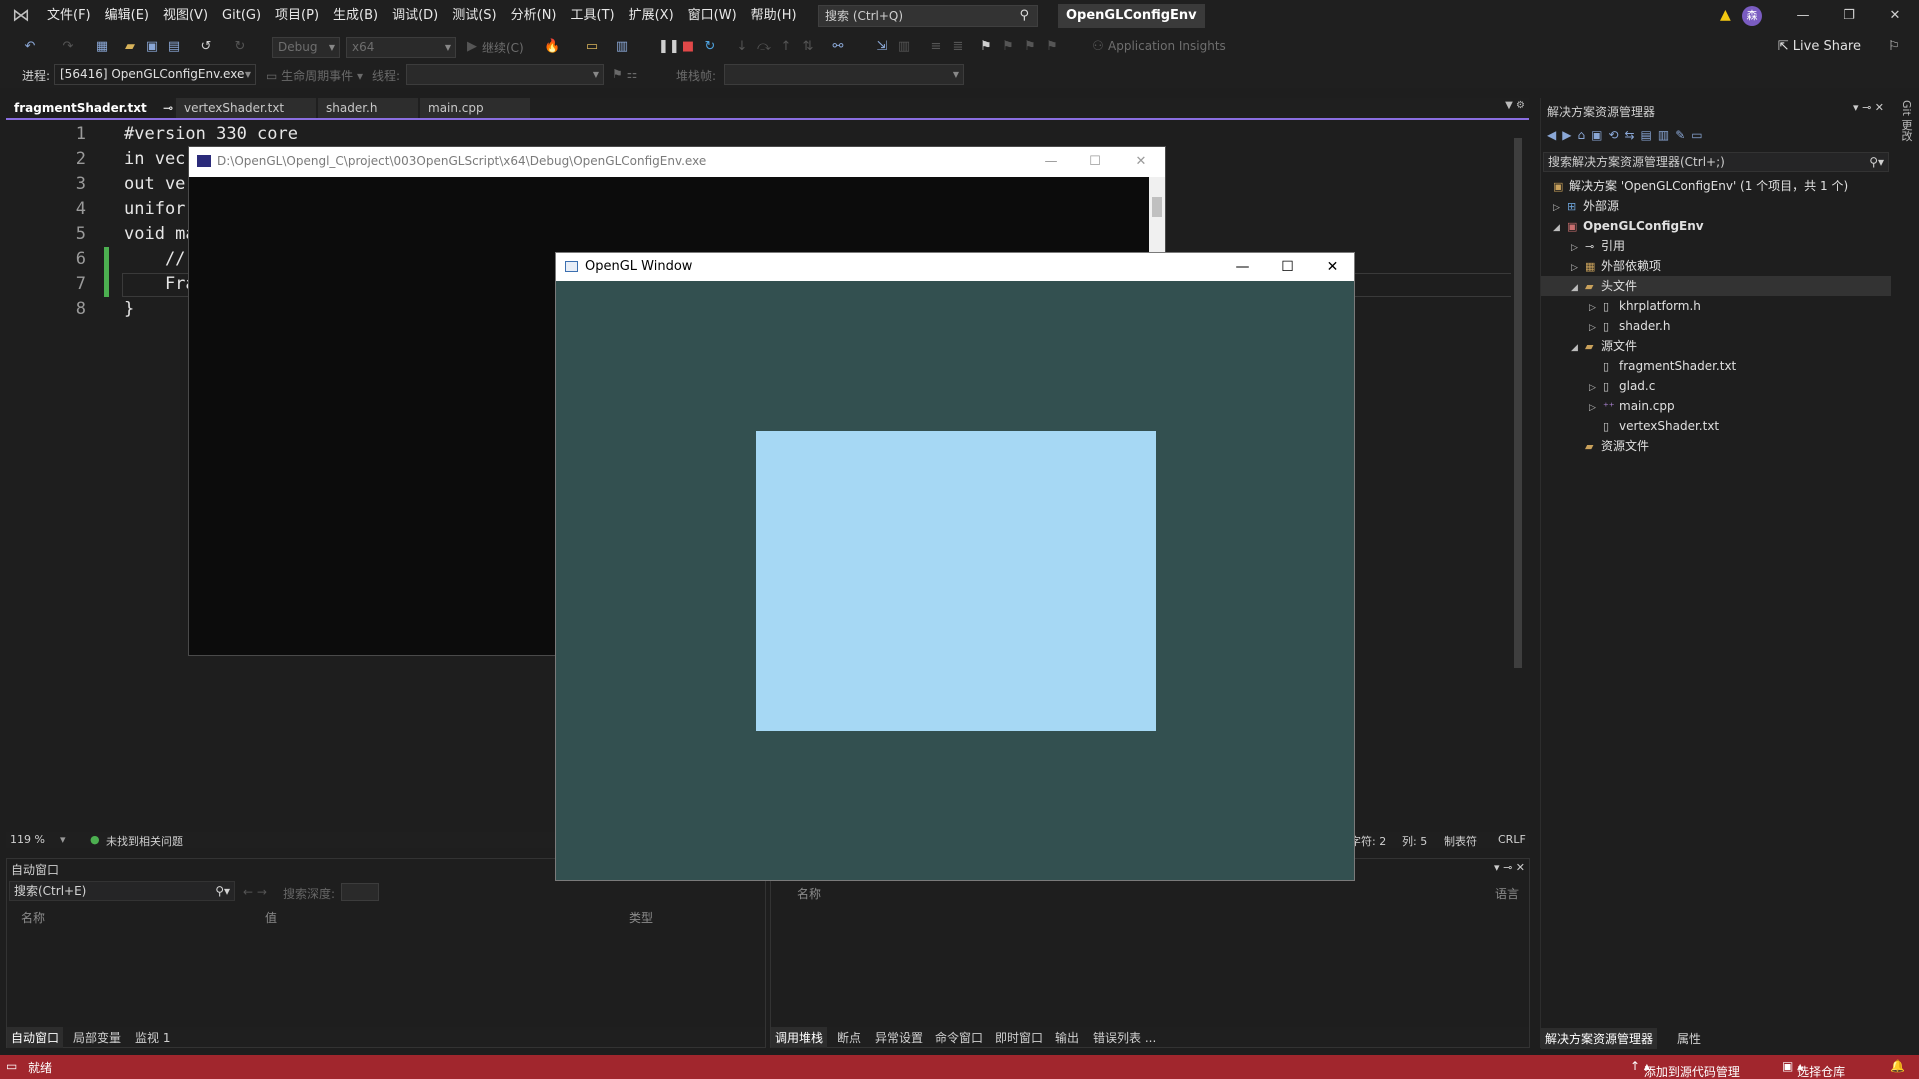 The height and width of the screenshot is (1079, 1919). I want to click on menu-help: 帮助(H), so click(774, 16).